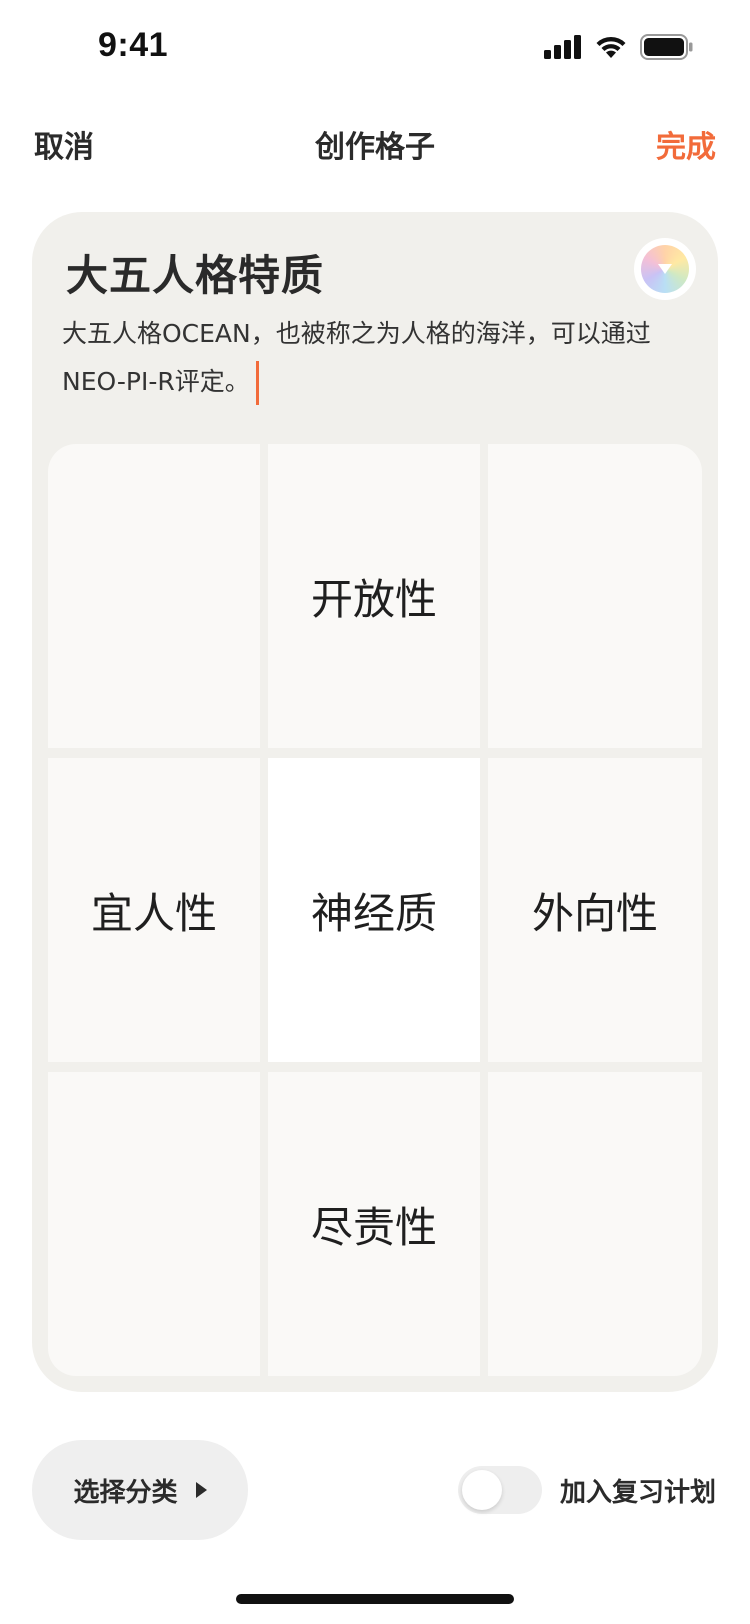  Describe the element at coordinates (481, 1490) in the screenshot. I see `toggle-knob` at that location.